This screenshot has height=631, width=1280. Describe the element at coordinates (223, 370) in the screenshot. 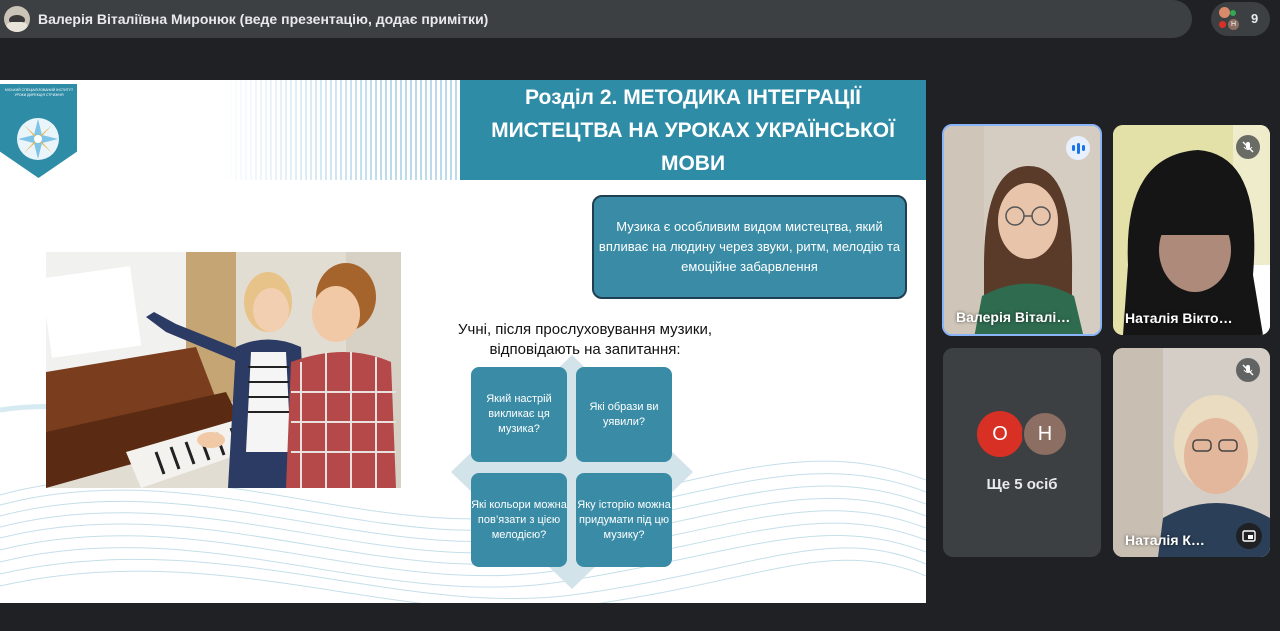

I see `piano-lesson-photo` at that location.